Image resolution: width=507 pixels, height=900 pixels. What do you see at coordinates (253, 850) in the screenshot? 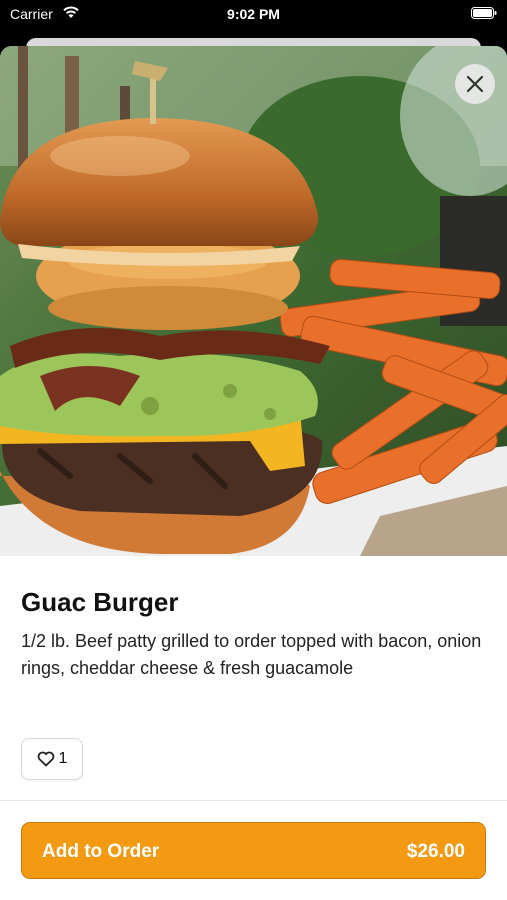
I see `add-to-order-button: Add to Order $26.00` at bounding box center [253, 850].